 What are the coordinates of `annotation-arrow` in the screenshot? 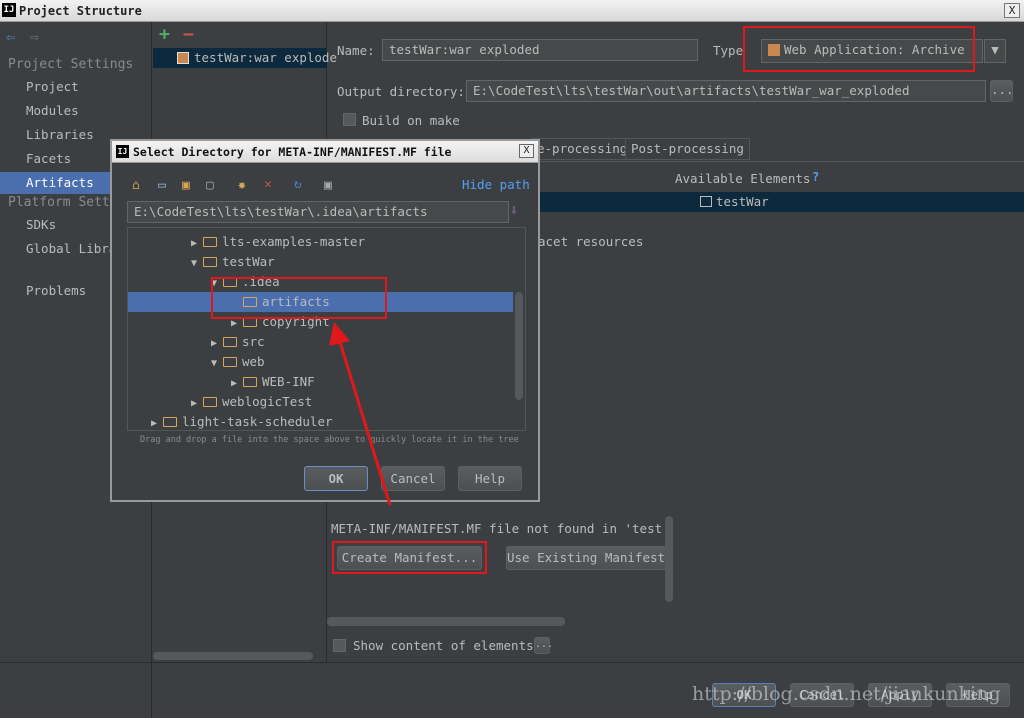 It's located at (360, 414).